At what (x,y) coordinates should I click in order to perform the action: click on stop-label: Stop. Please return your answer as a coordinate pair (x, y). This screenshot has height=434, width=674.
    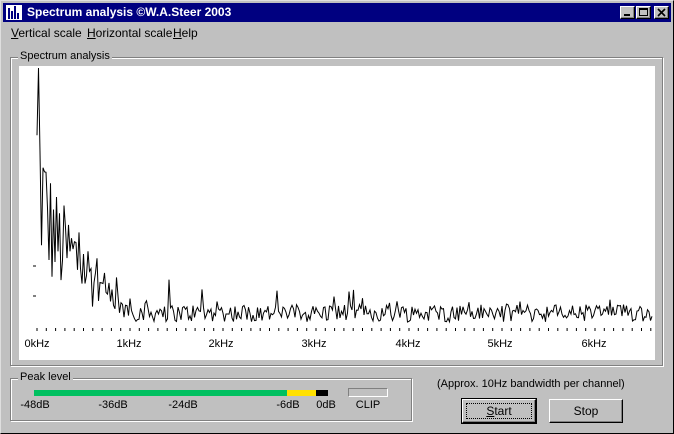
    Looking at the image, I should click on (586, 411).